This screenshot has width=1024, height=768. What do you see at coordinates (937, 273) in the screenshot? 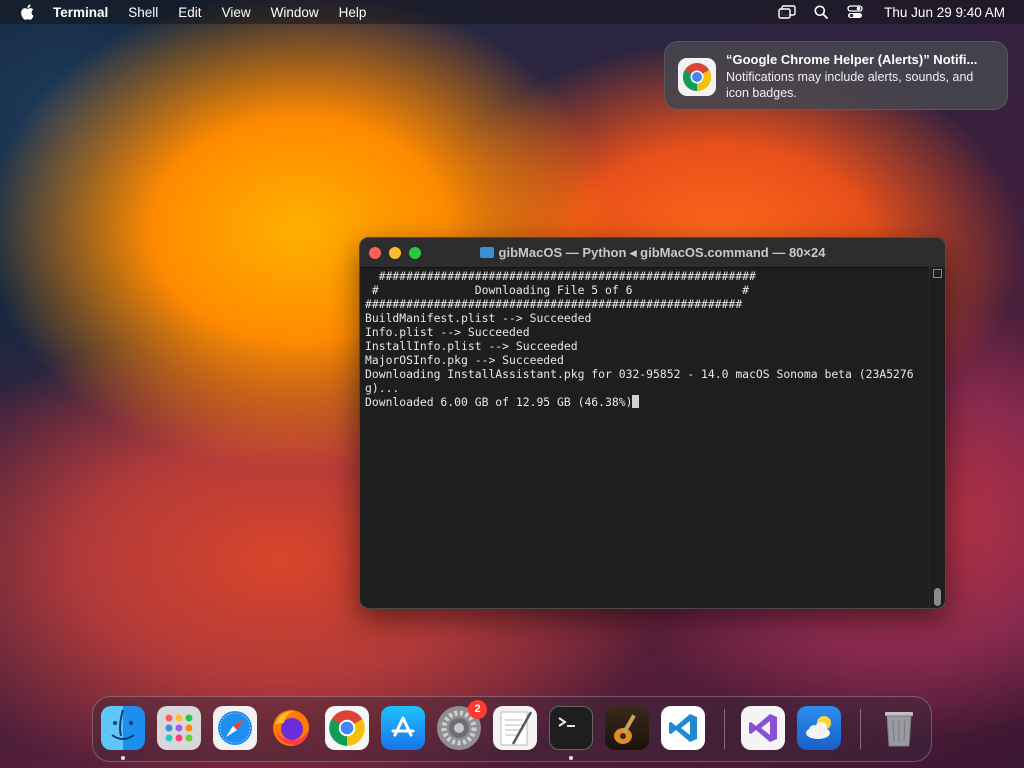
I see `split-pane-icon` at bounding box center [937, 273].